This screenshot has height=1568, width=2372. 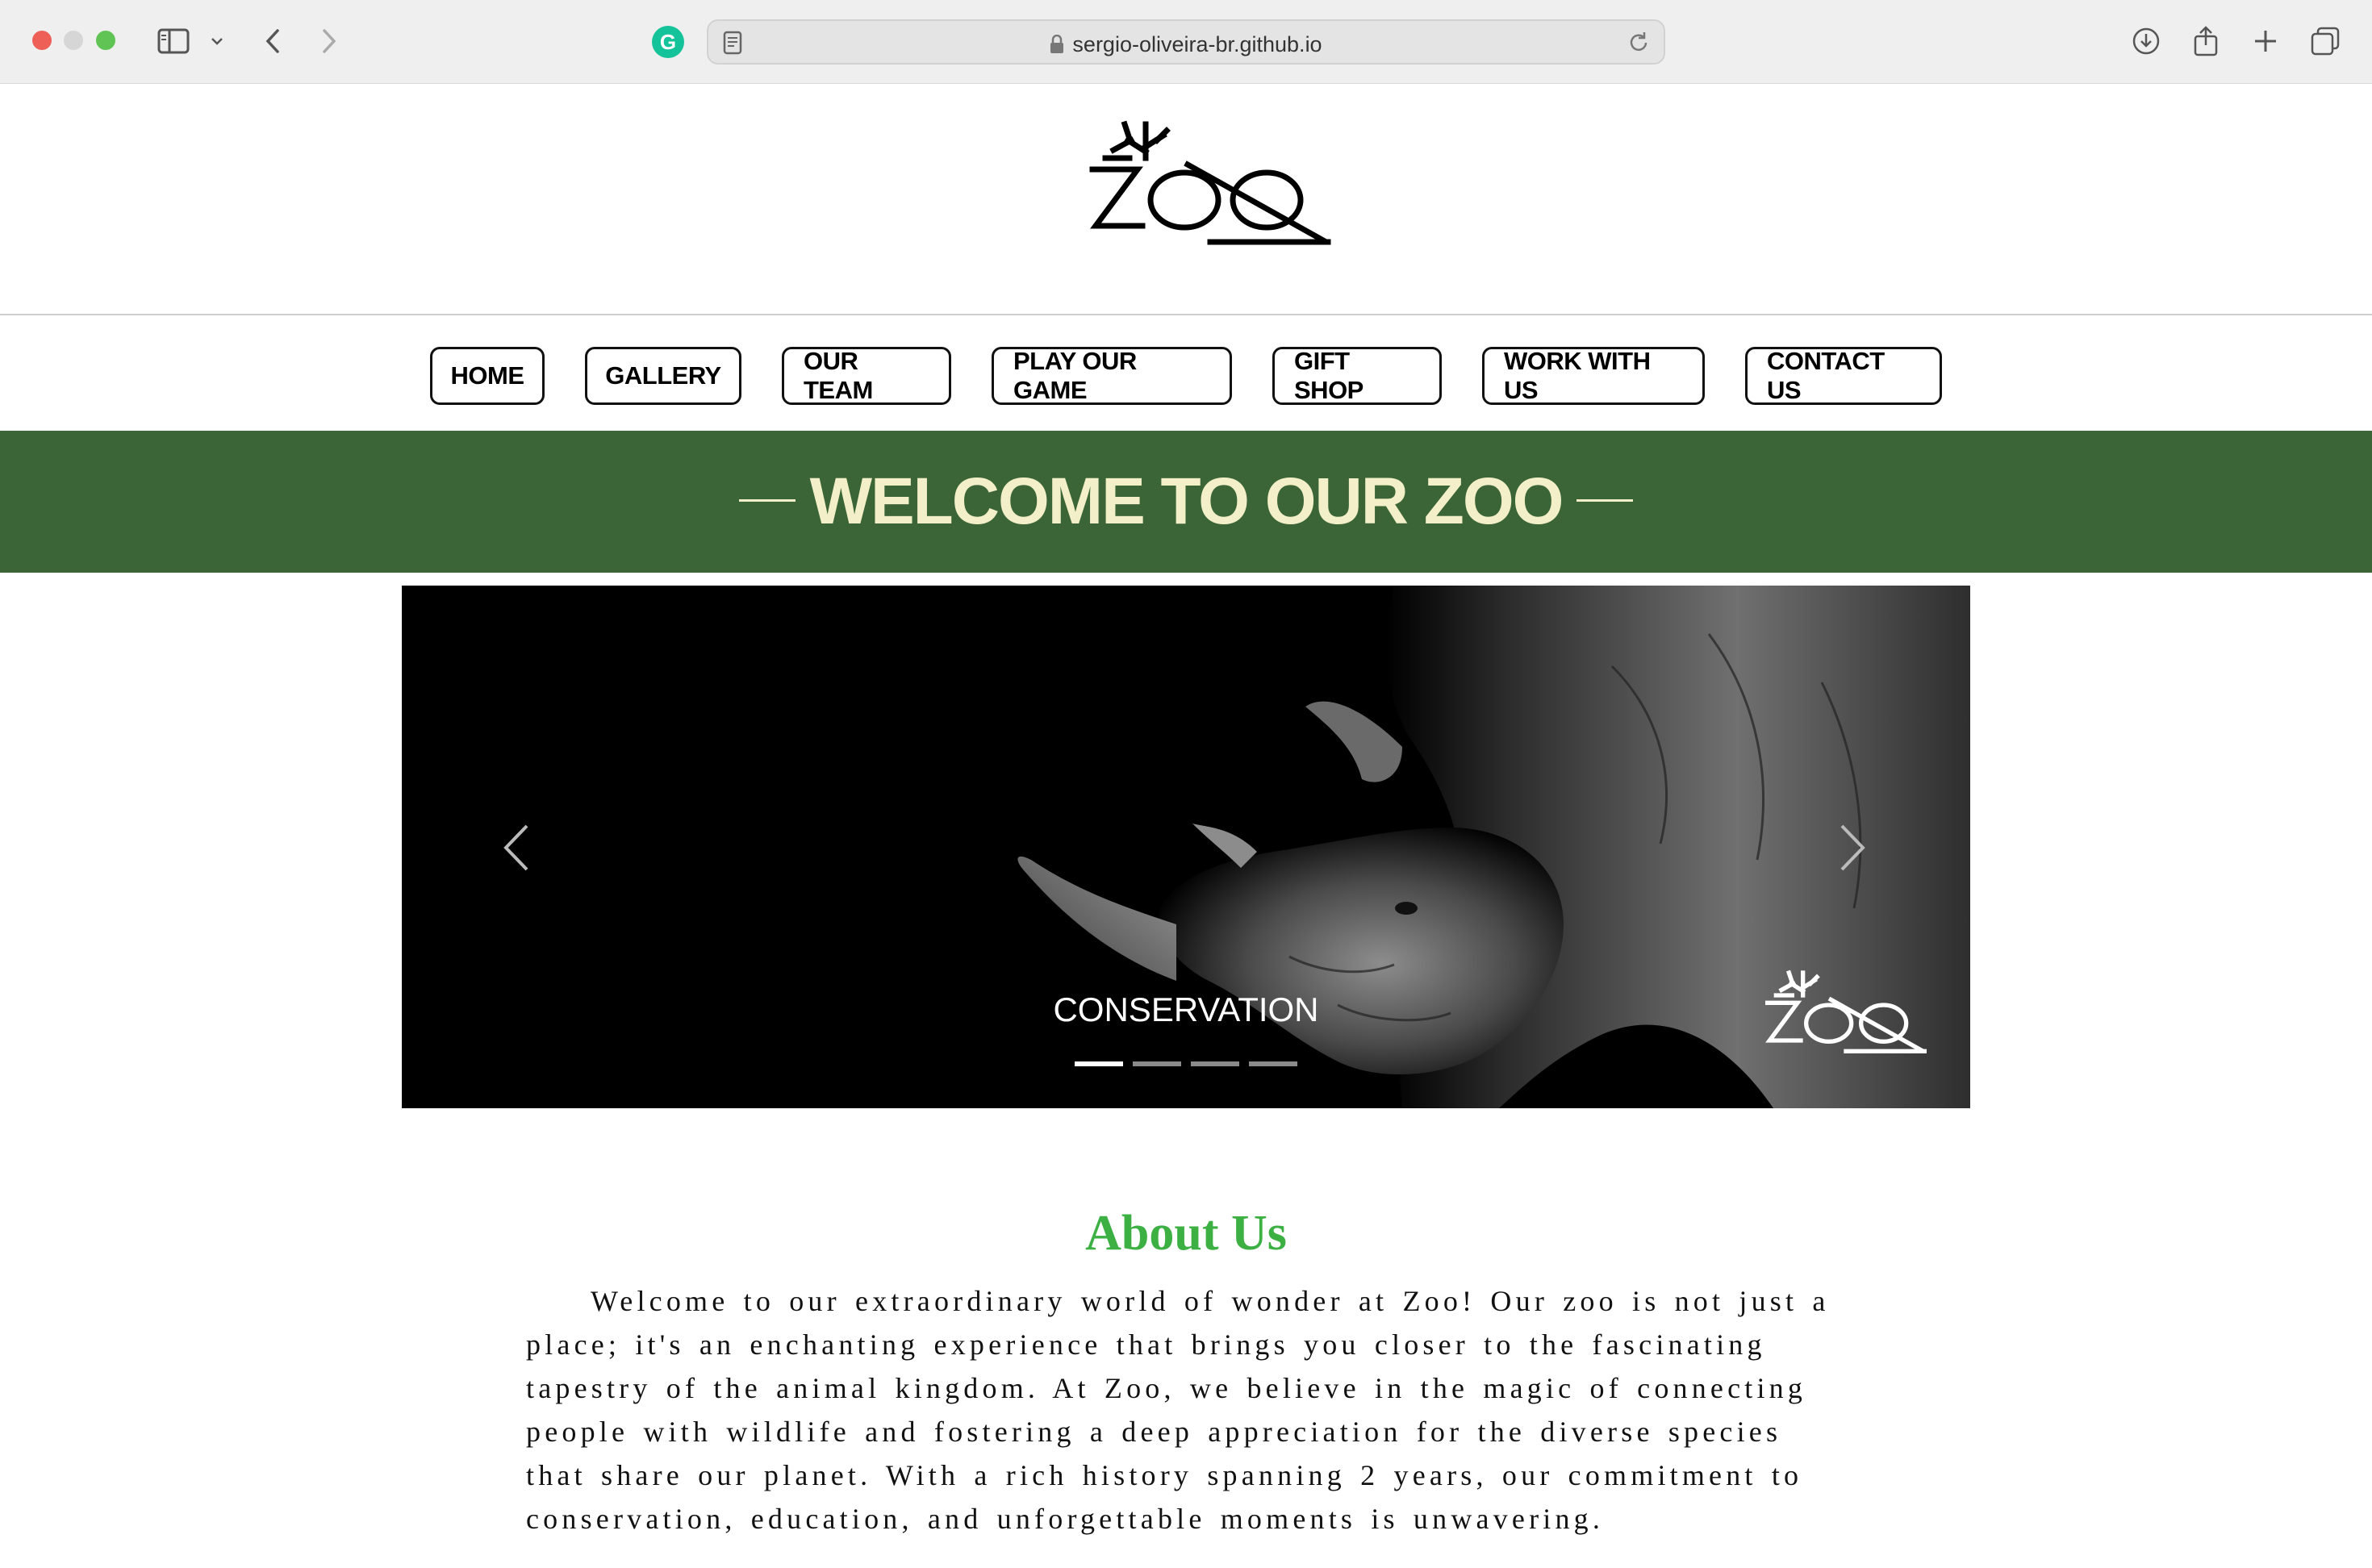 What do you see at coordinates (2265, 41) in the screenshot?
I see `new-tab-icon` at bounding box center [2265, 41].